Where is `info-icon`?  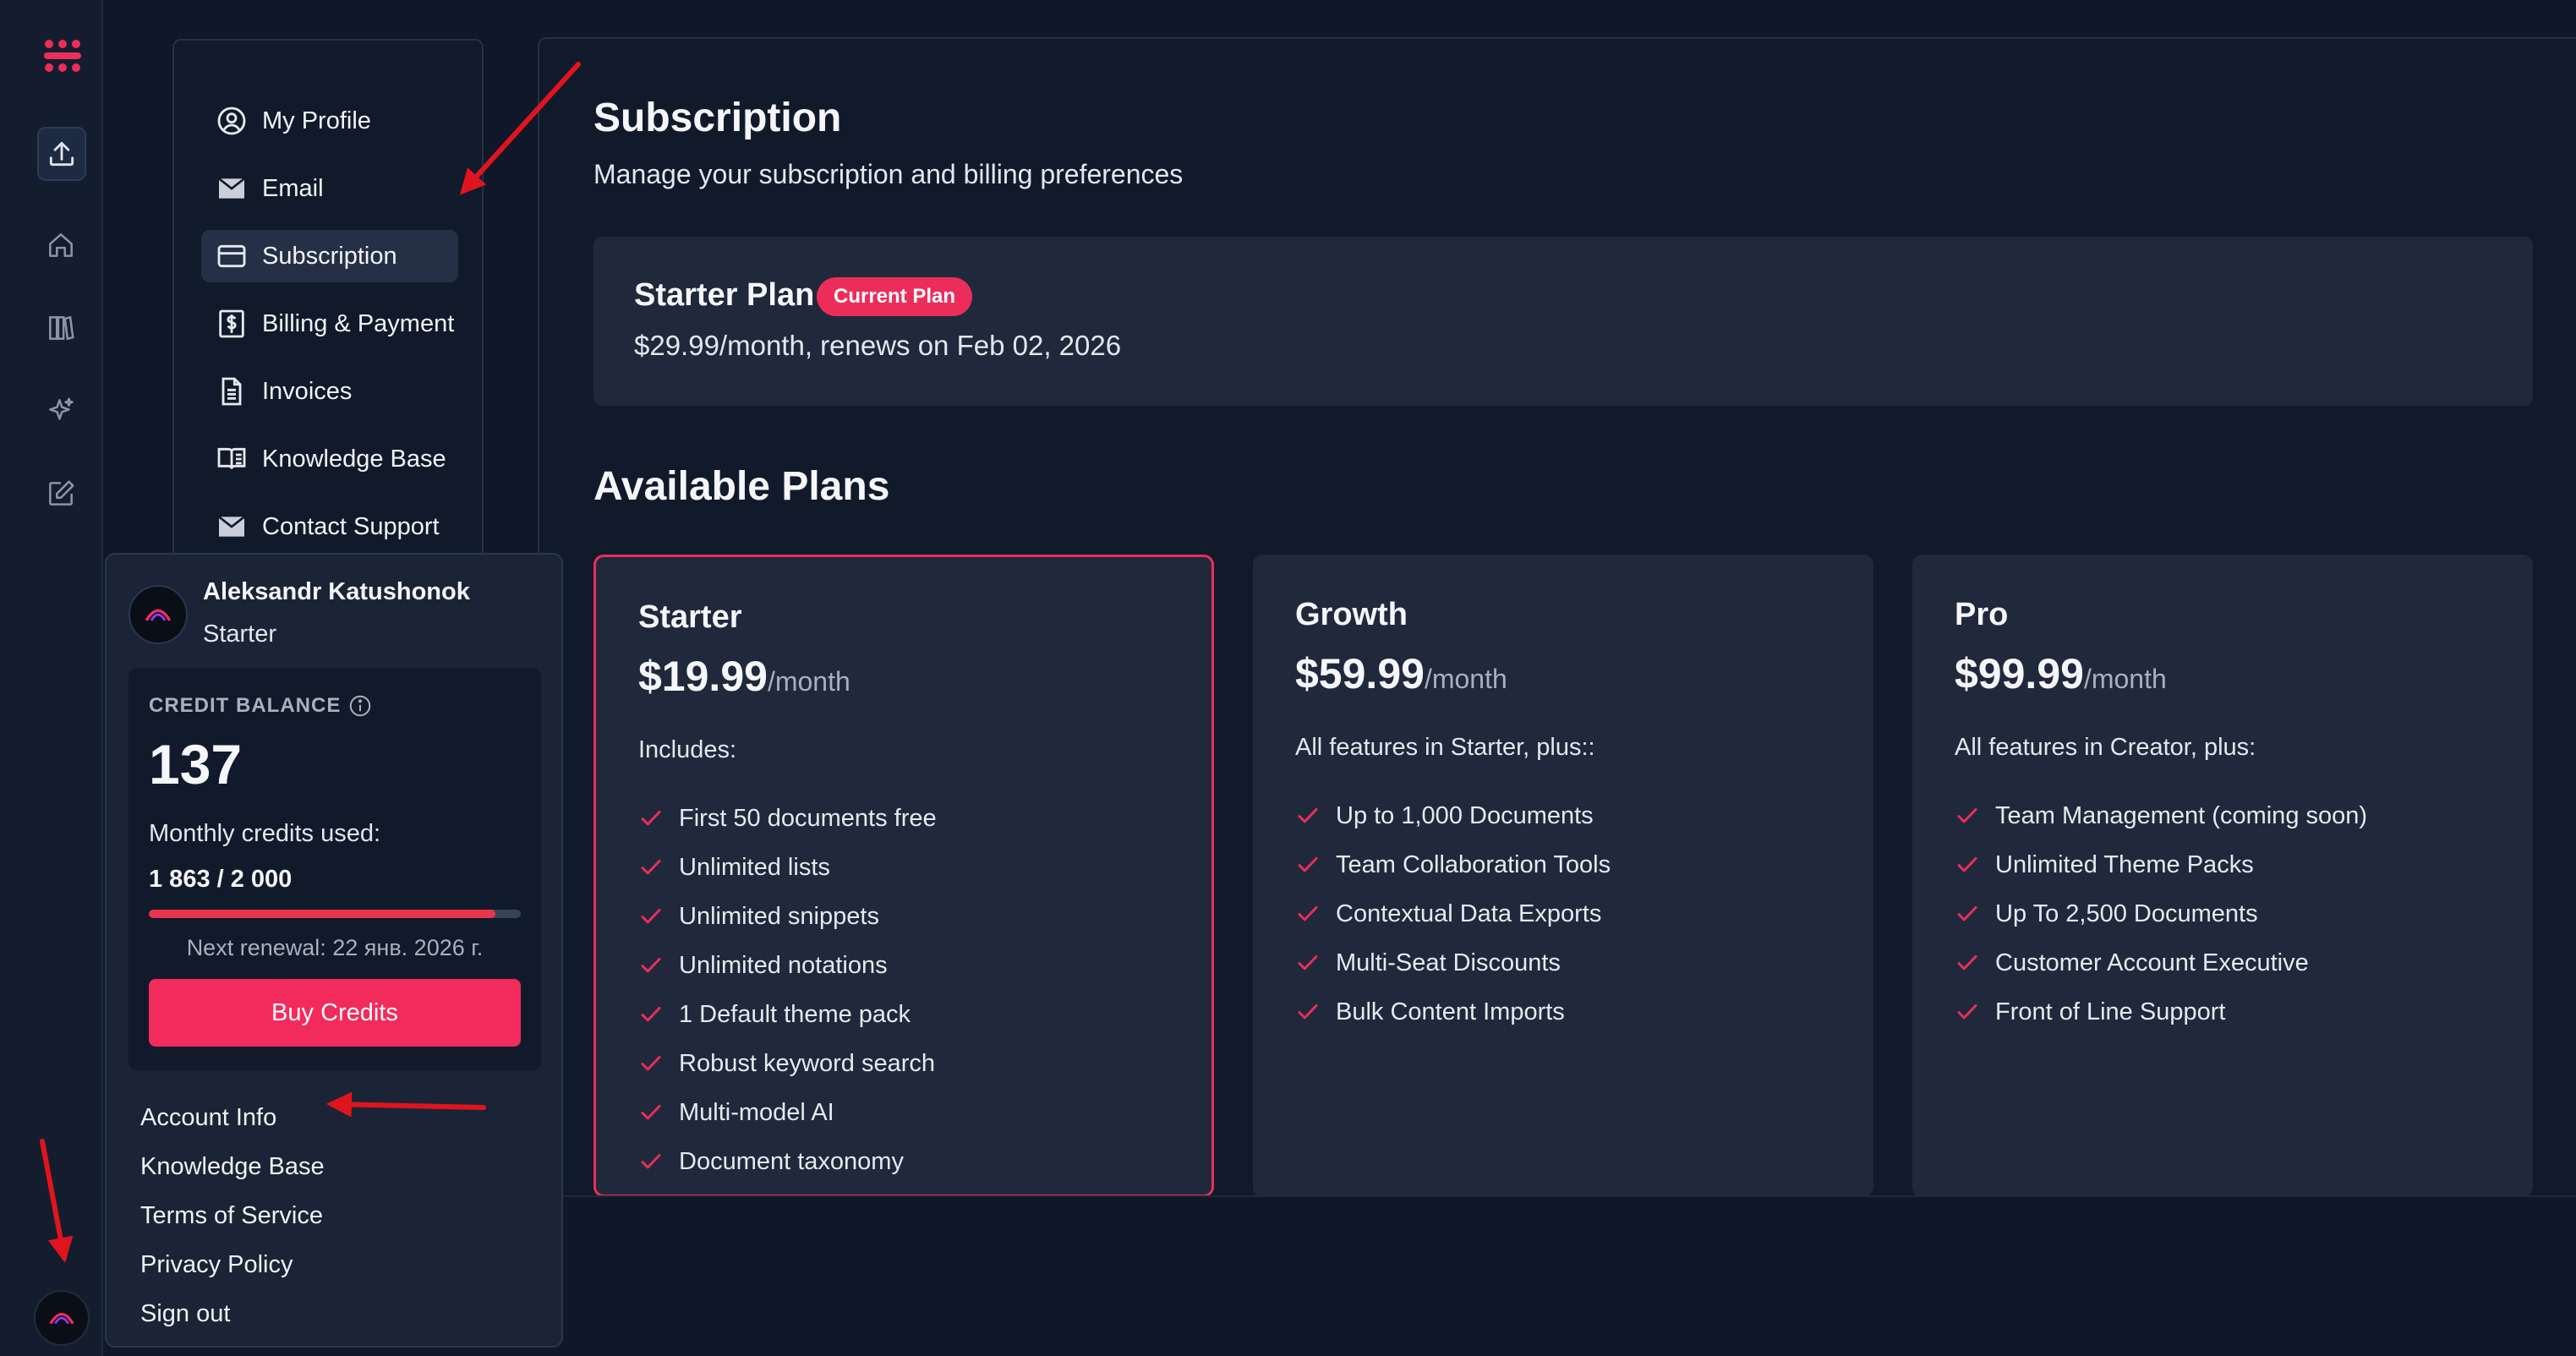
info-icon is located at coordinates (360, 706).